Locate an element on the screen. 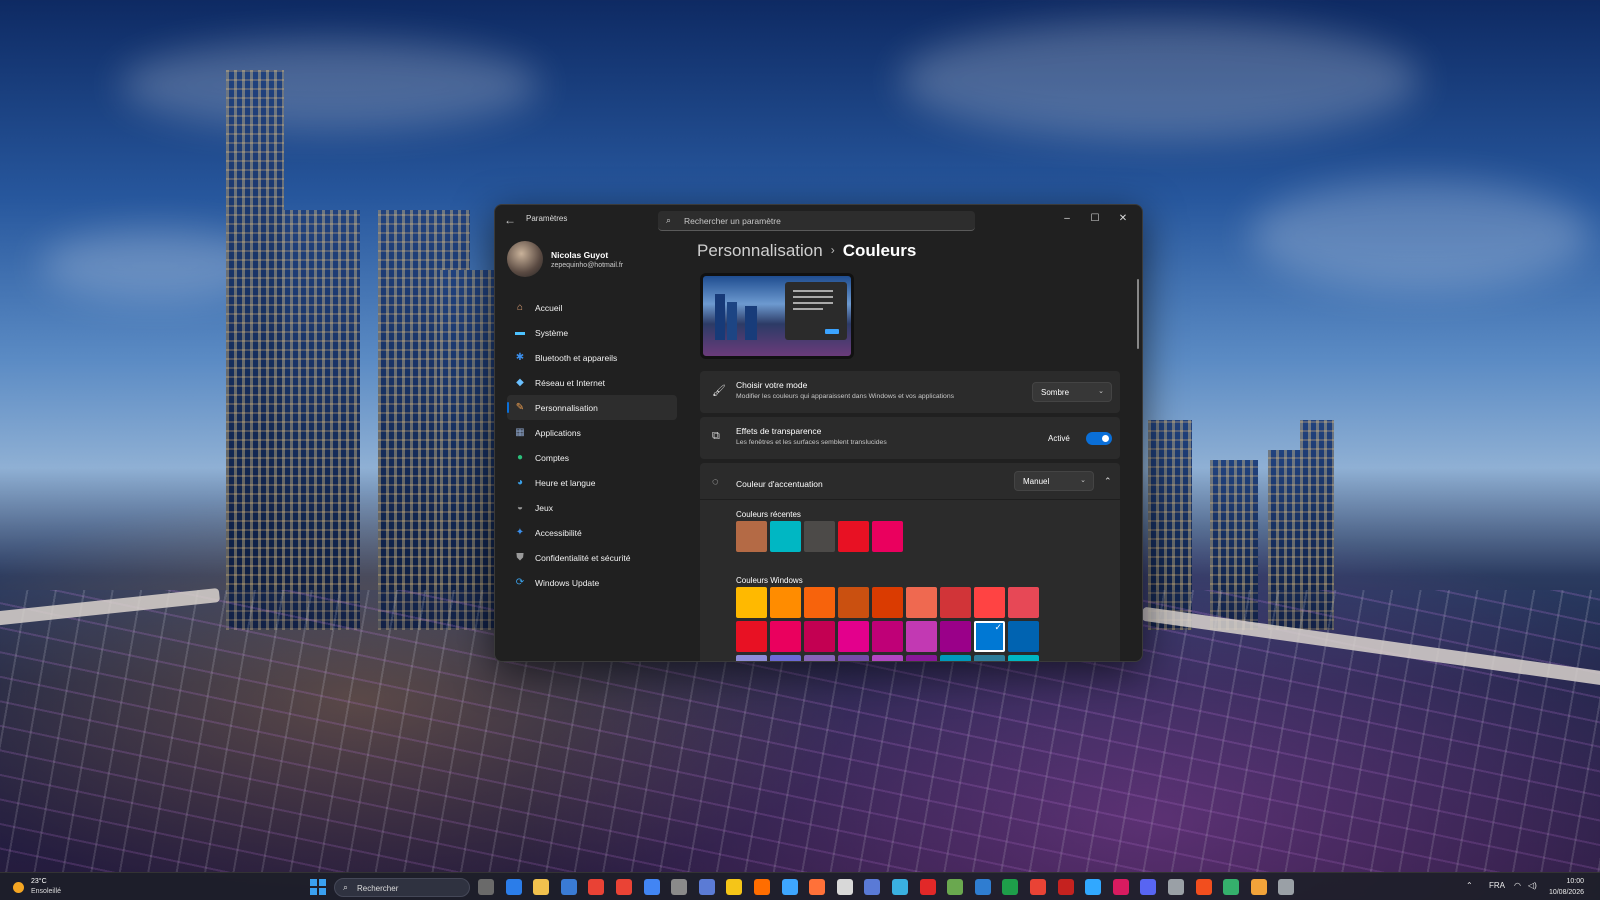 The image size is (1600, 900). brush-icon: 🖌 is located at coordinates (719, 391).